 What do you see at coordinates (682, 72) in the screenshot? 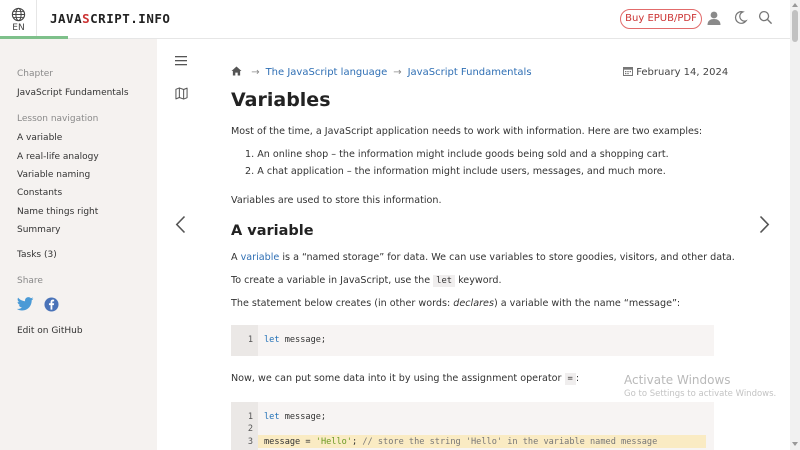
I see `publish-date-text: February 14, 2024` at bounding box center [682, 72].